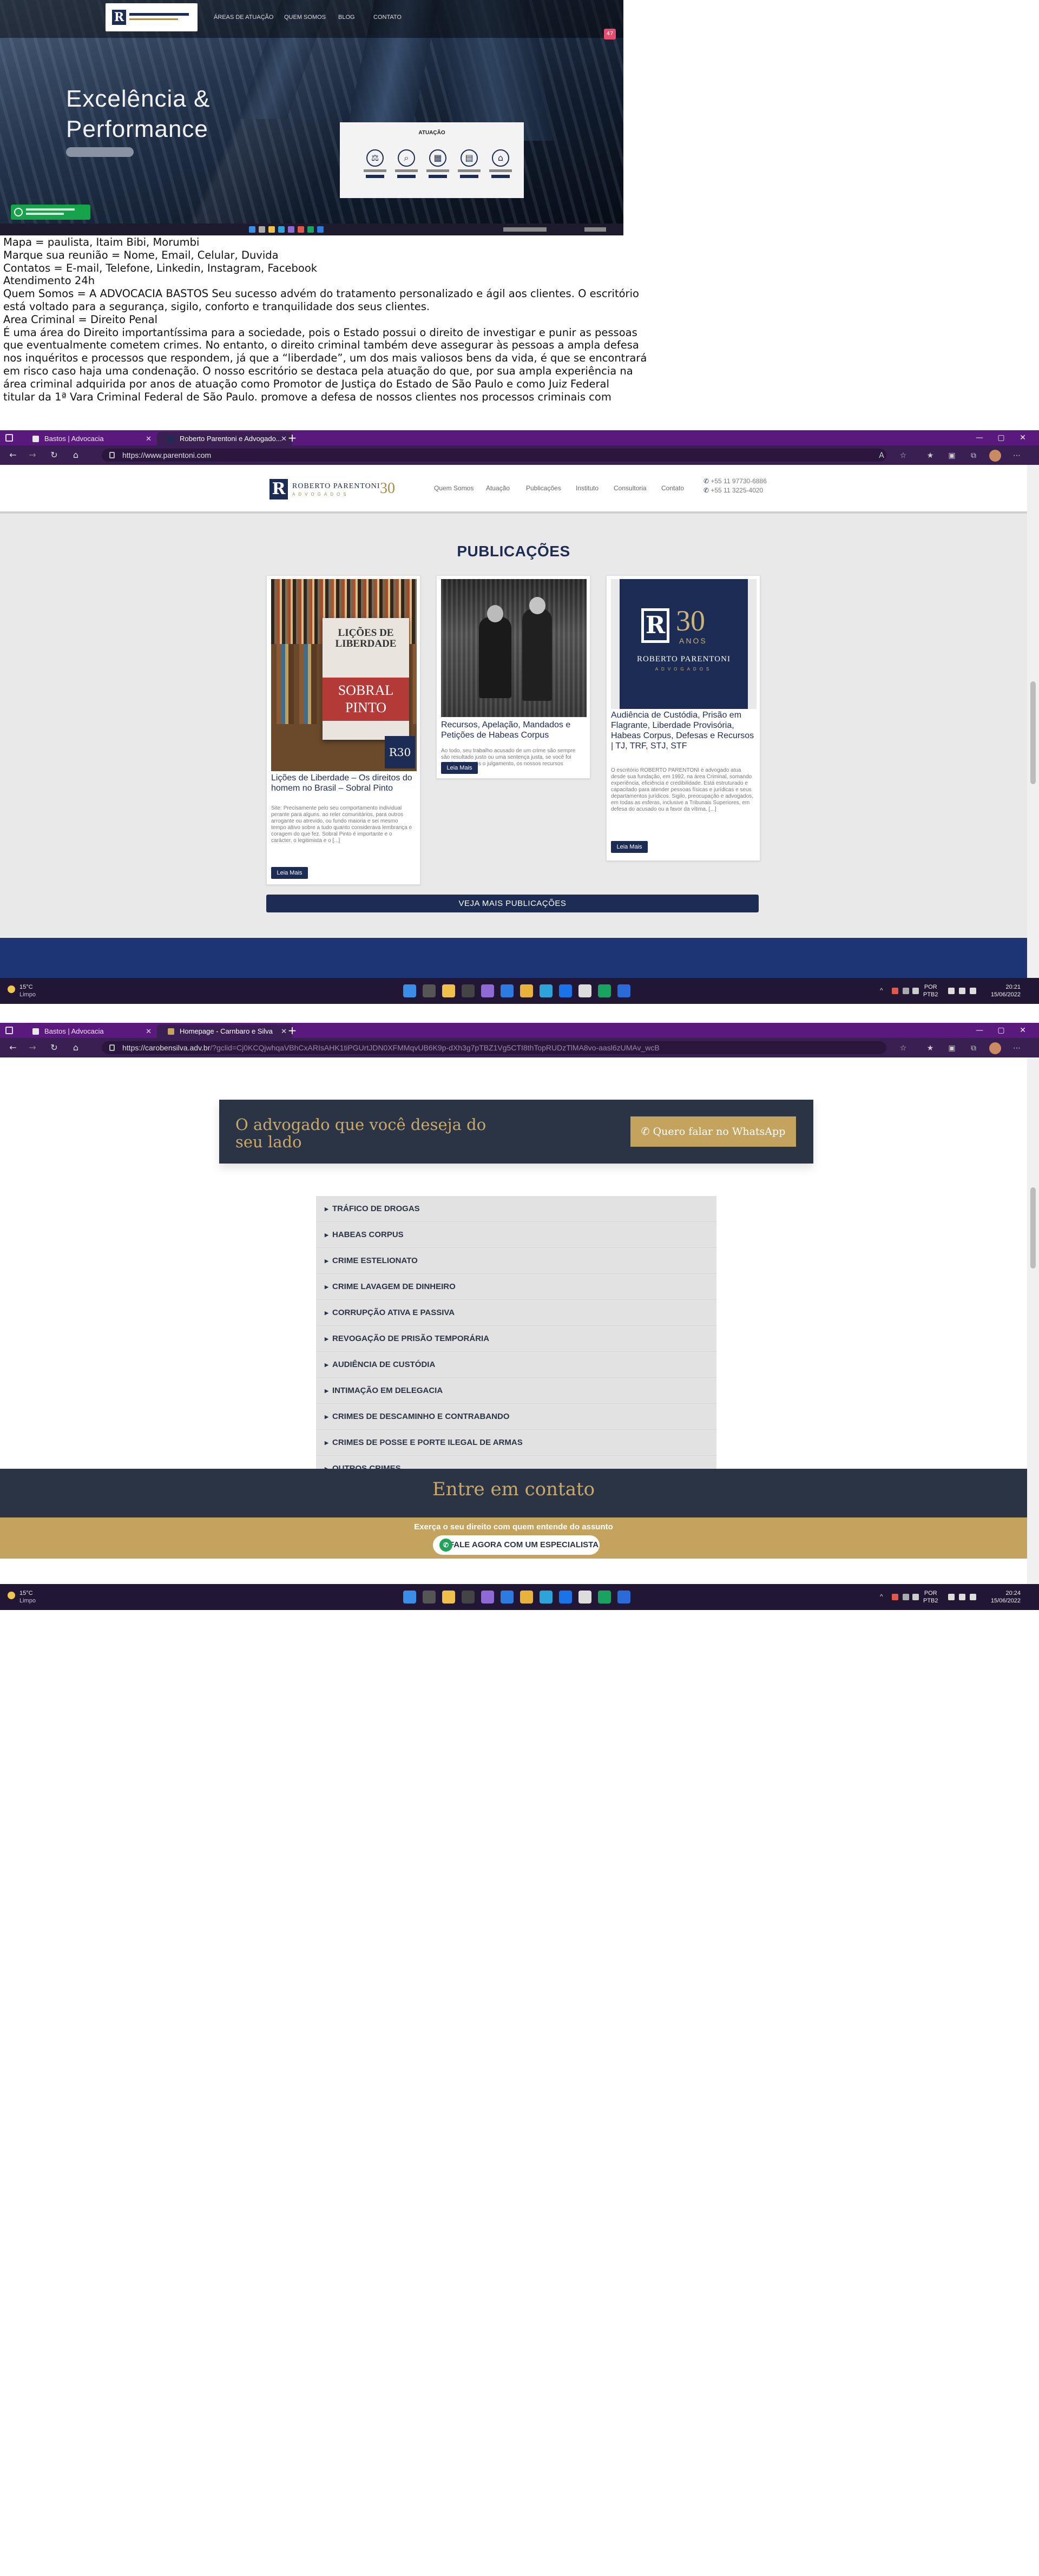 The width and height of the screenshot is (1039, 2576). Describe the element at coordinates (500, 165) in the screenshot. I see `atuacao-item: ⌂` at that location.